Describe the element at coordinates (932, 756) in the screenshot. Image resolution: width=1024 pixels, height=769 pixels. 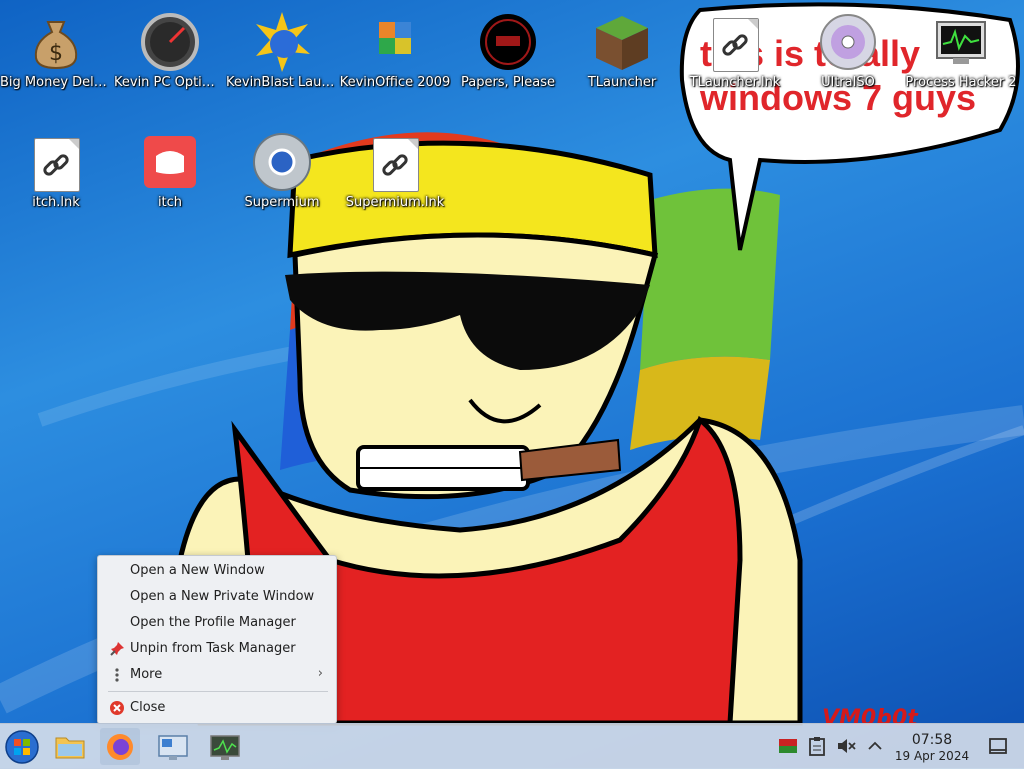
I see `clock-date: 19 Apr 2024` at that location.